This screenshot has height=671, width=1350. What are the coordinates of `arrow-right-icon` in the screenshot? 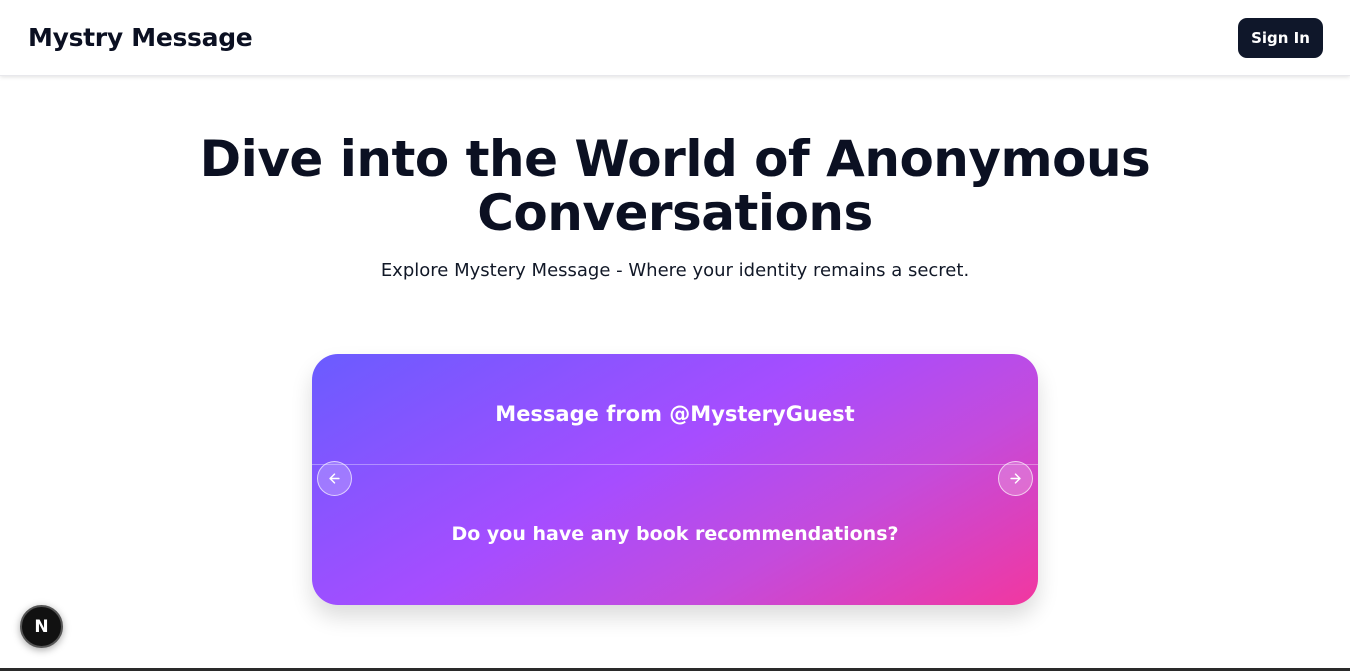 It's located at (1015, 478).